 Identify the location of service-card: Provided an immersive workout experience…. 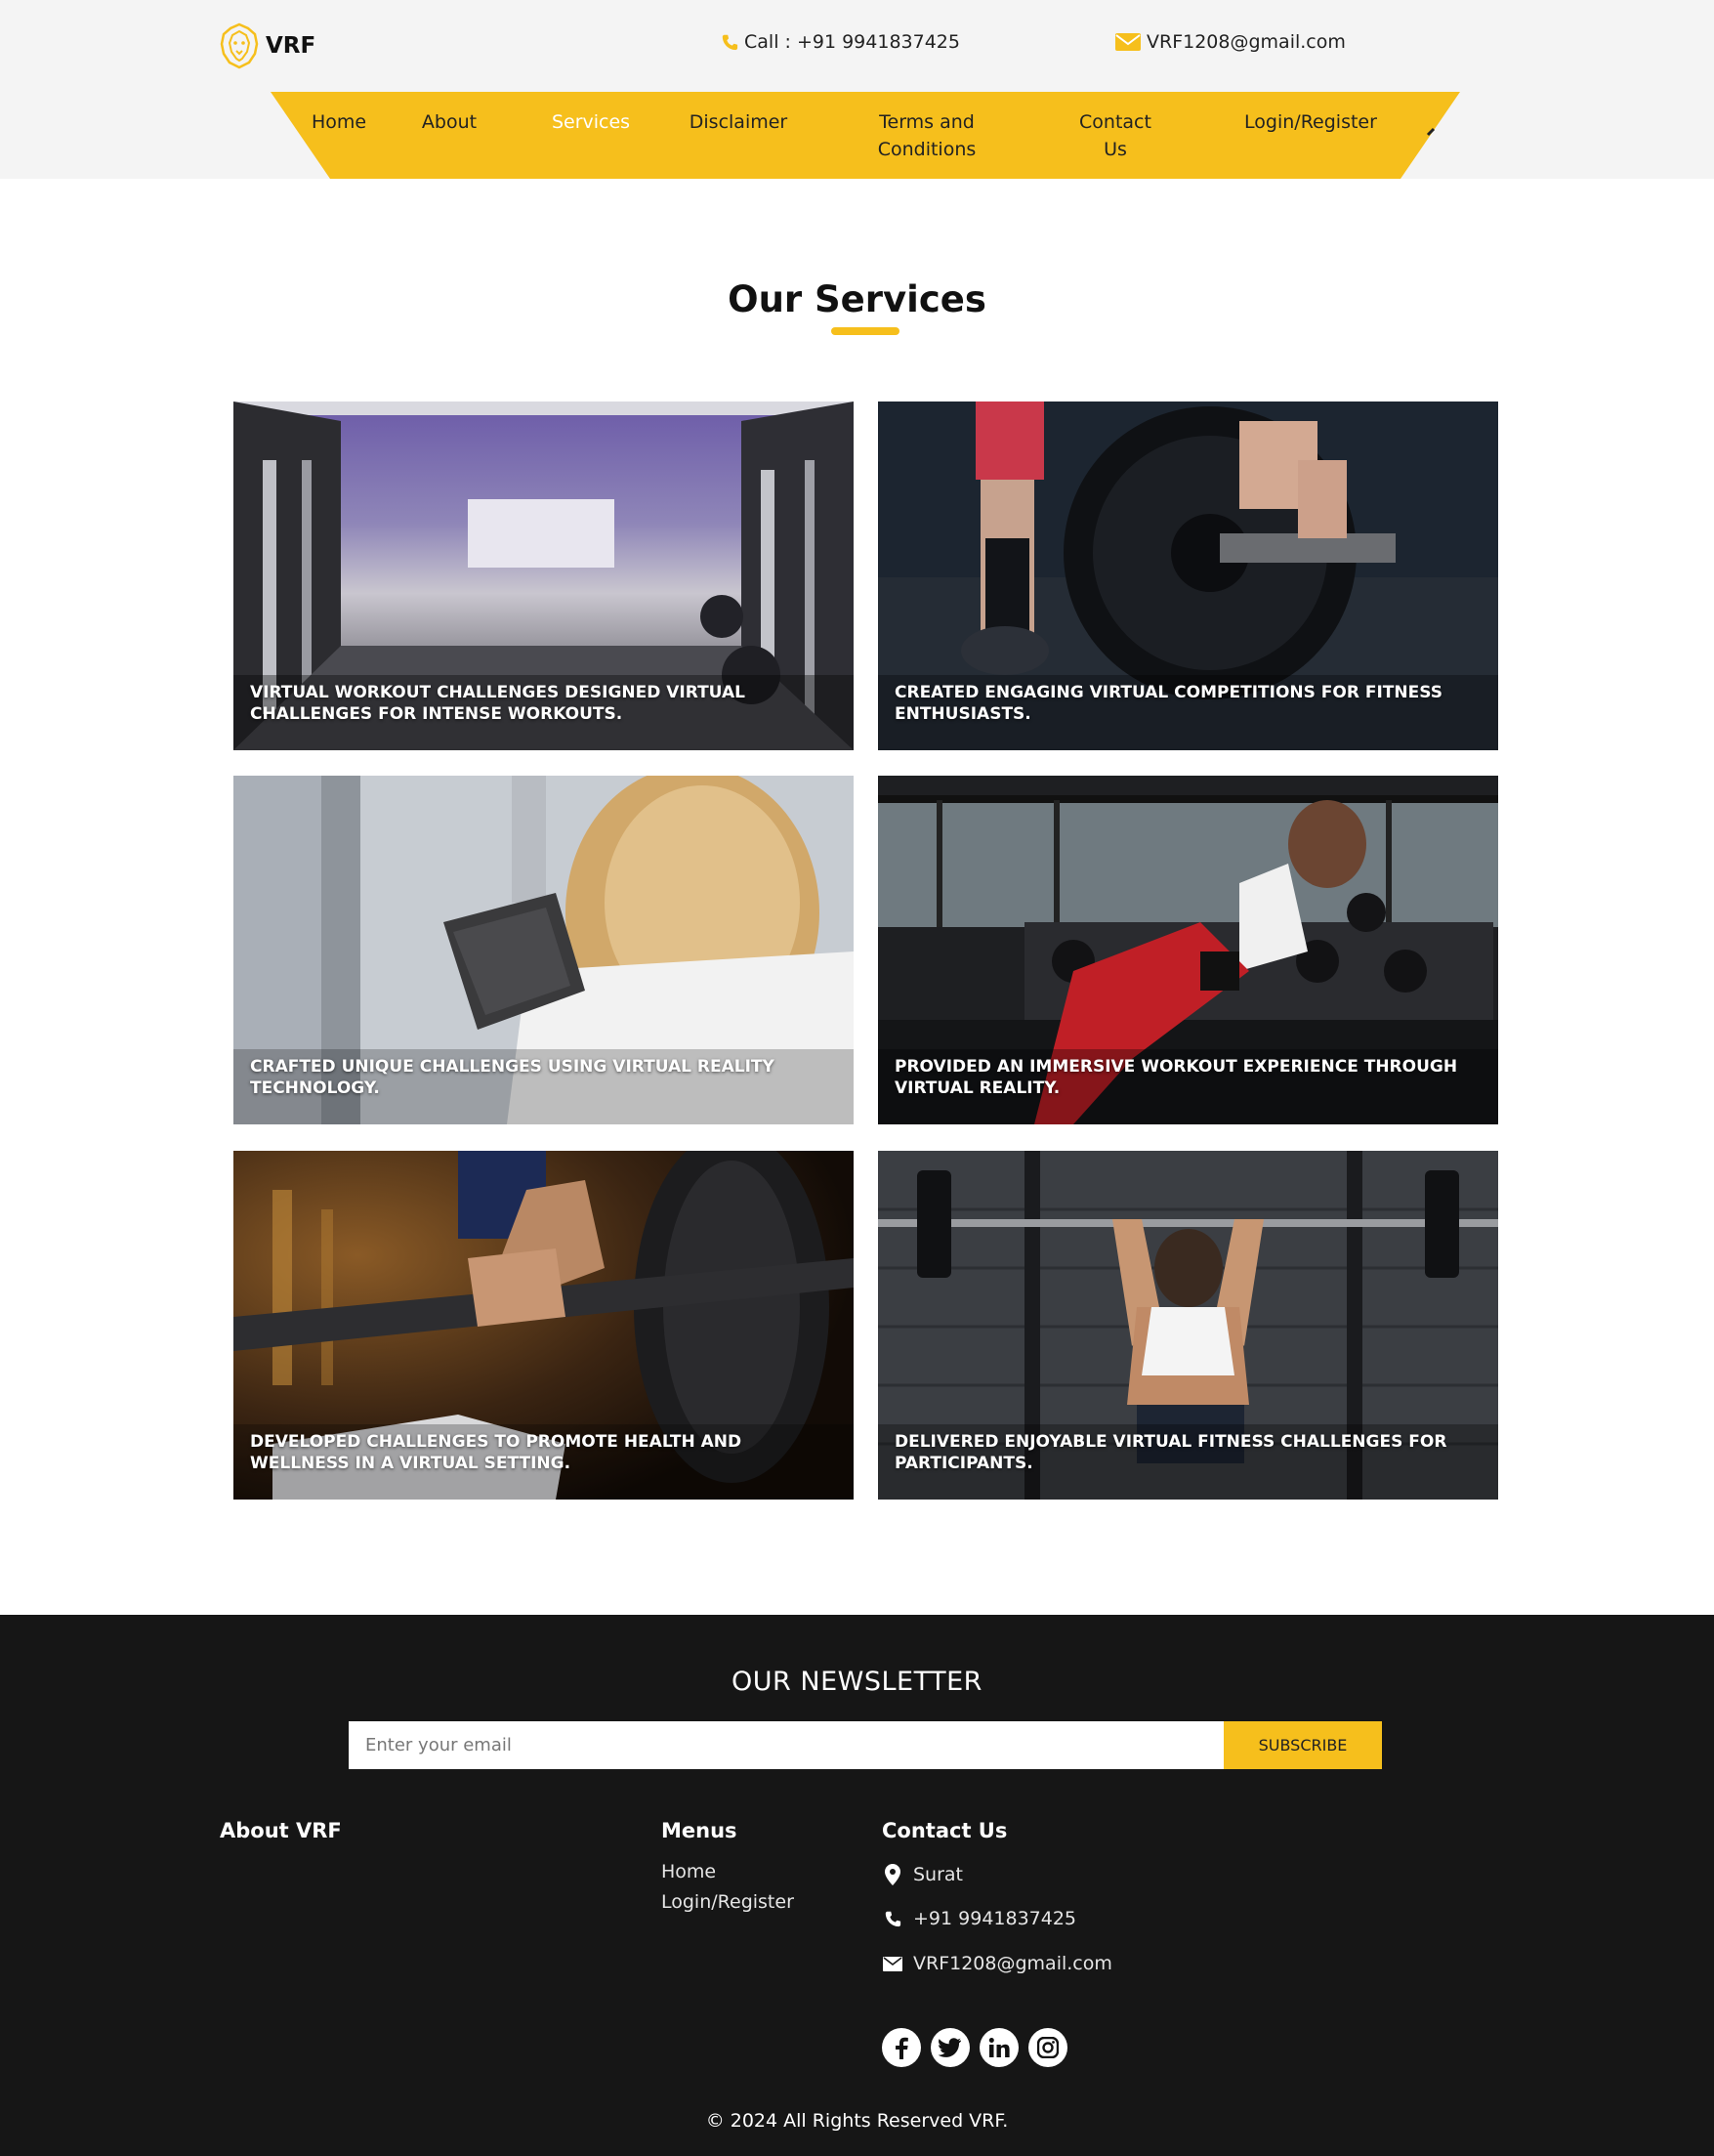
(1188, 950).